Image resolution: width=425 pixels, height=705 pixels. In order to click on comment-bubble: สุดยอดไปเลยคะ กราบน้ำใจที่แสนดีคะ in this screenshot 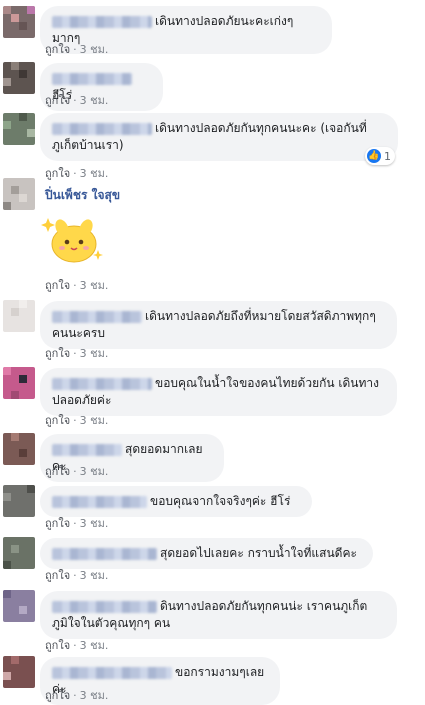, I will do `click(206, 553)`.